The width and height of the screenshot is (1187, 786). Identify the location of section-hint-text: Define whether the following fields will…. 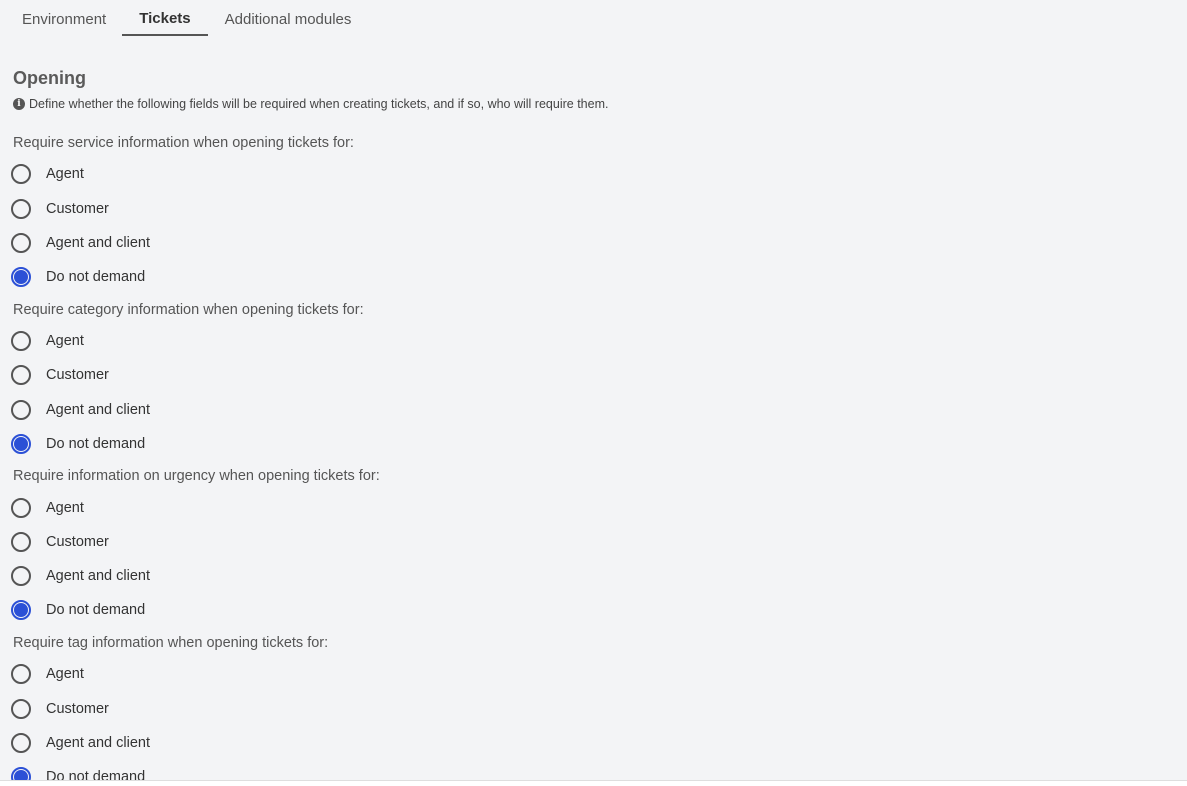
(319, 104).